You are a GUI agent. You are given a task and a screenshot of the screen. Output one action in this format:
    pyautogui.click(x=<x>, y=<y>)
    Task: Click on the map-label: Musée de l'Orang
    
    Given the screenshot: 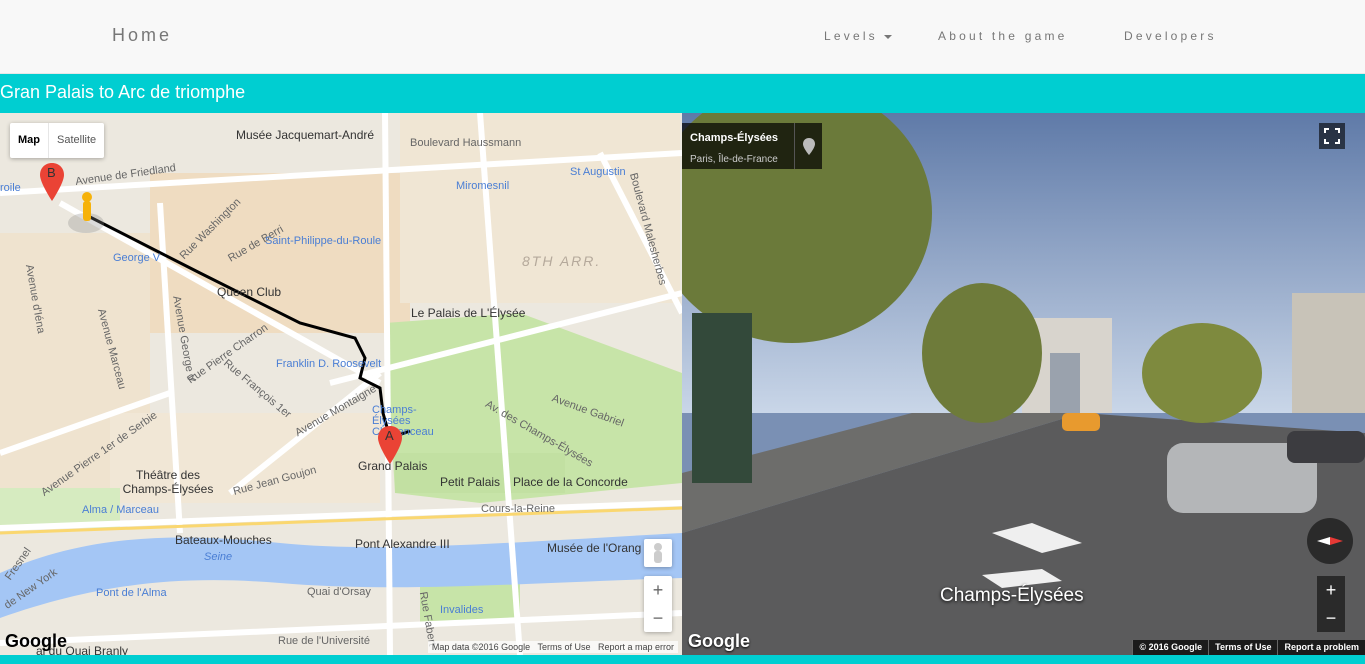 What is the action you would take?
    pyautogui.click(x=594, y=548)
    